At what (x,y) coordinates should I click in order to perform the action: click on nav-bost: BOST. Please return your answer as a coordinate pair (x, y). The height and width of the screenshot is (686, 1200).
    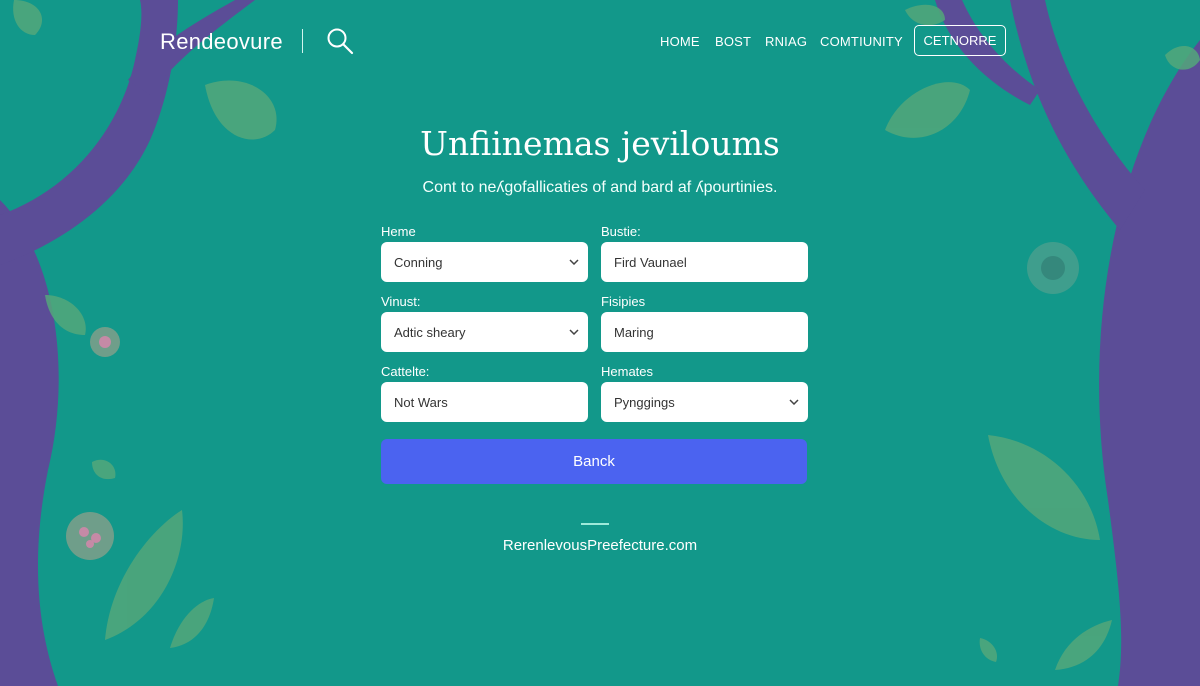
    Looking at the image, I should click on (733, 41).